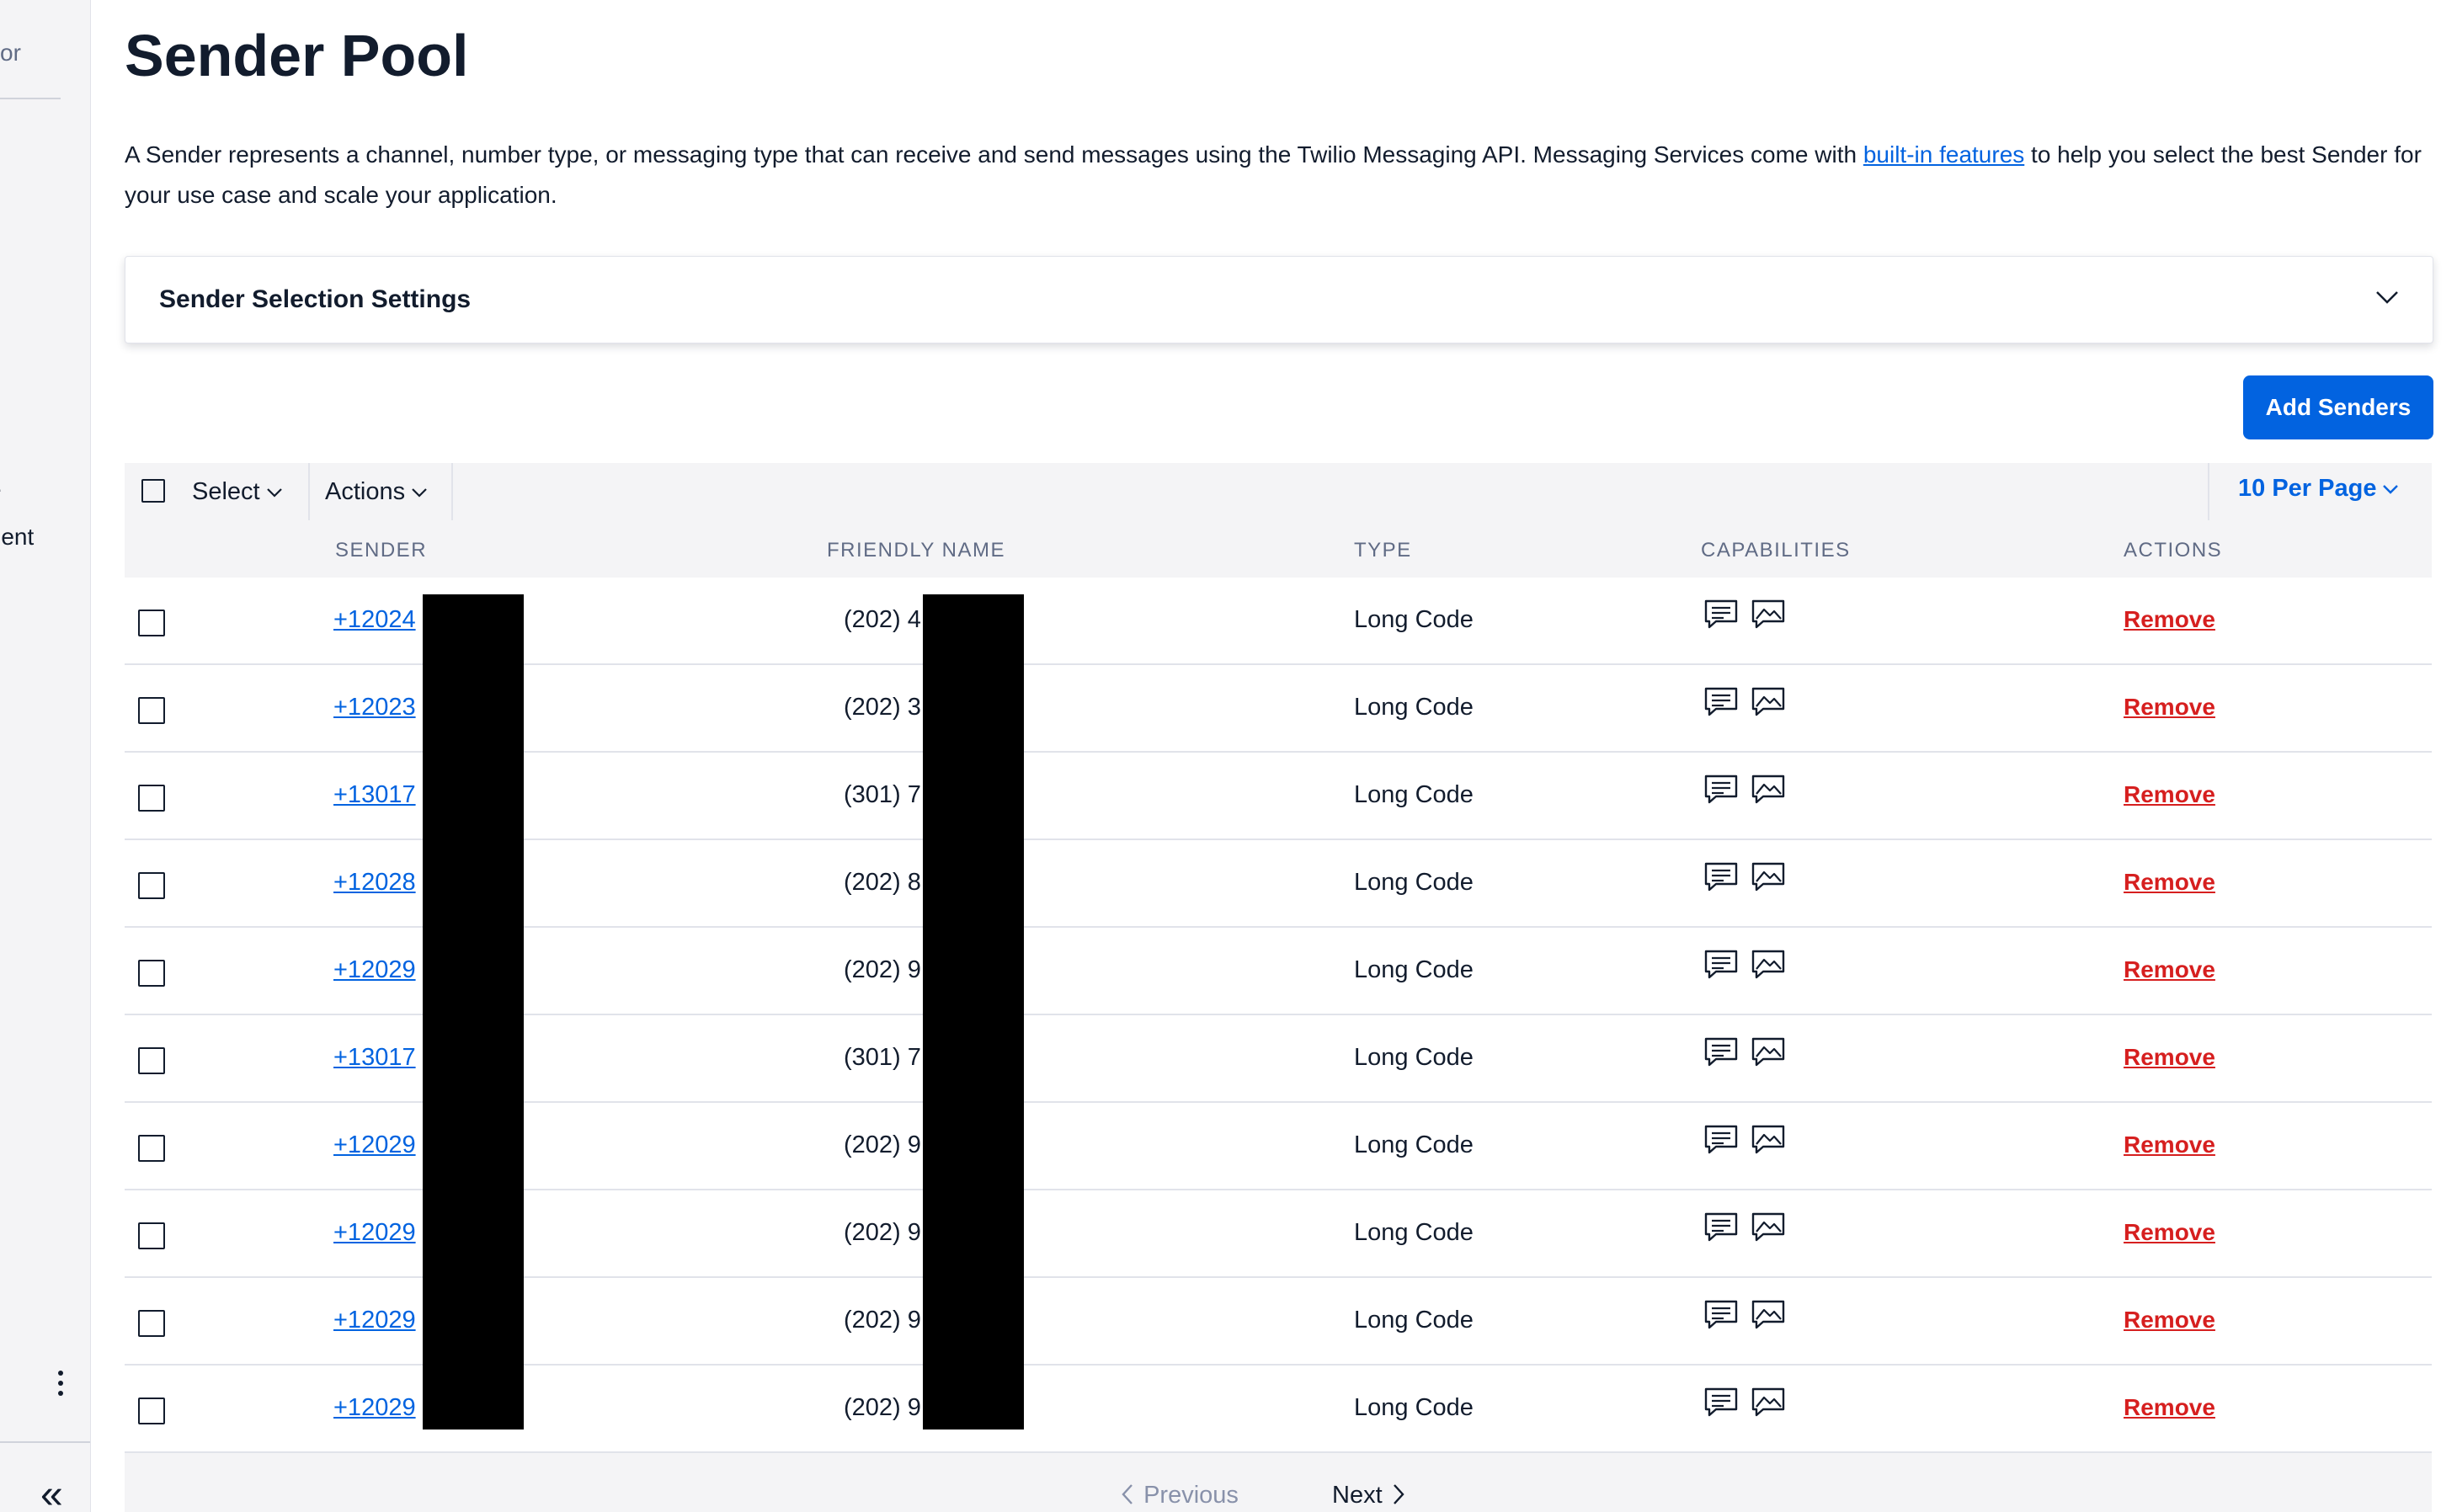 The height and width of the screenshot is (1512, 2457). Describe the element at coordinates (882, 707) in the screenshot. I see `friendly-name: (202) 3` at that location.